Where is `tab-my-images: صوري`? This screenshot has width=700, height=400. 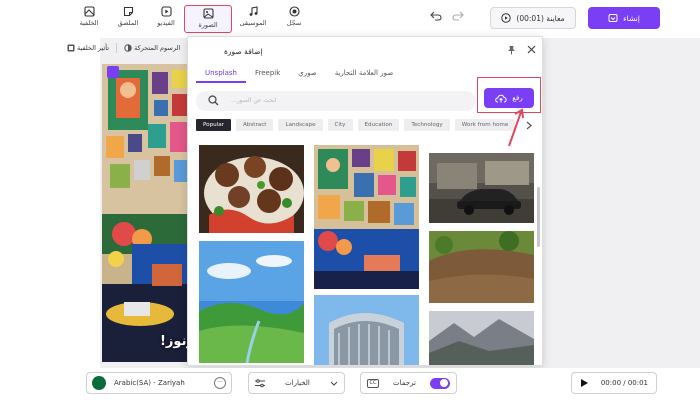
tab-my-images: صوري is located at coordinates (307, 75).